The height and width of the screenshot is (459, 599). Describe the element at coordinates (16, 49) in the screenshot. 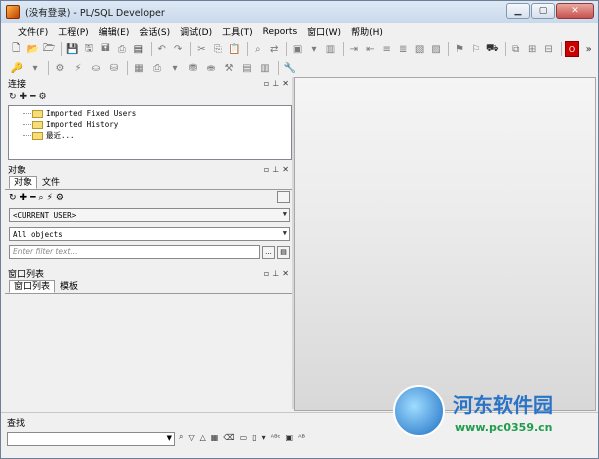

I see `new-icon: 🗋` at that location.